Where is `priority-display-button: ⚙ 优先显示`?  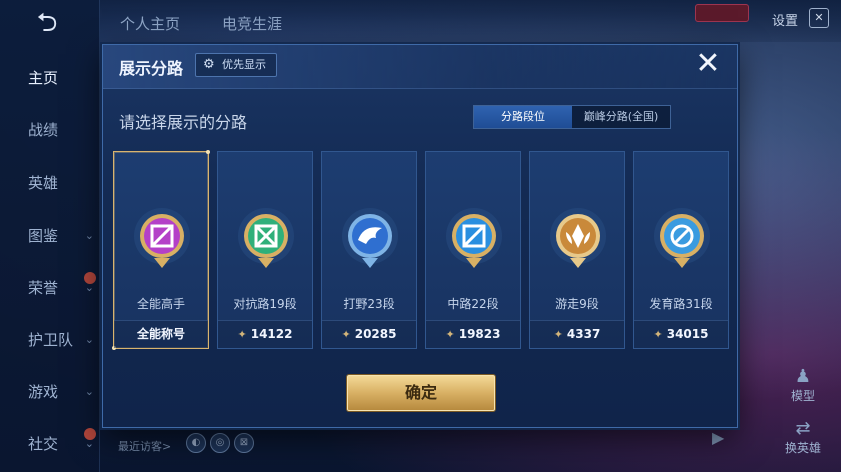
priority-display-button: ⚙ 优先显示 is located at coordinates (236, 65).